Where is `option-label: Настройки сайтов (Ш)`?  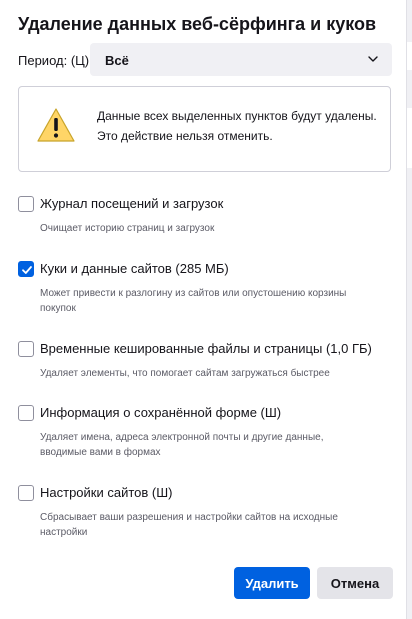 option-label: Настройки сайтов (Ш) is located at coordinates (106, 492).